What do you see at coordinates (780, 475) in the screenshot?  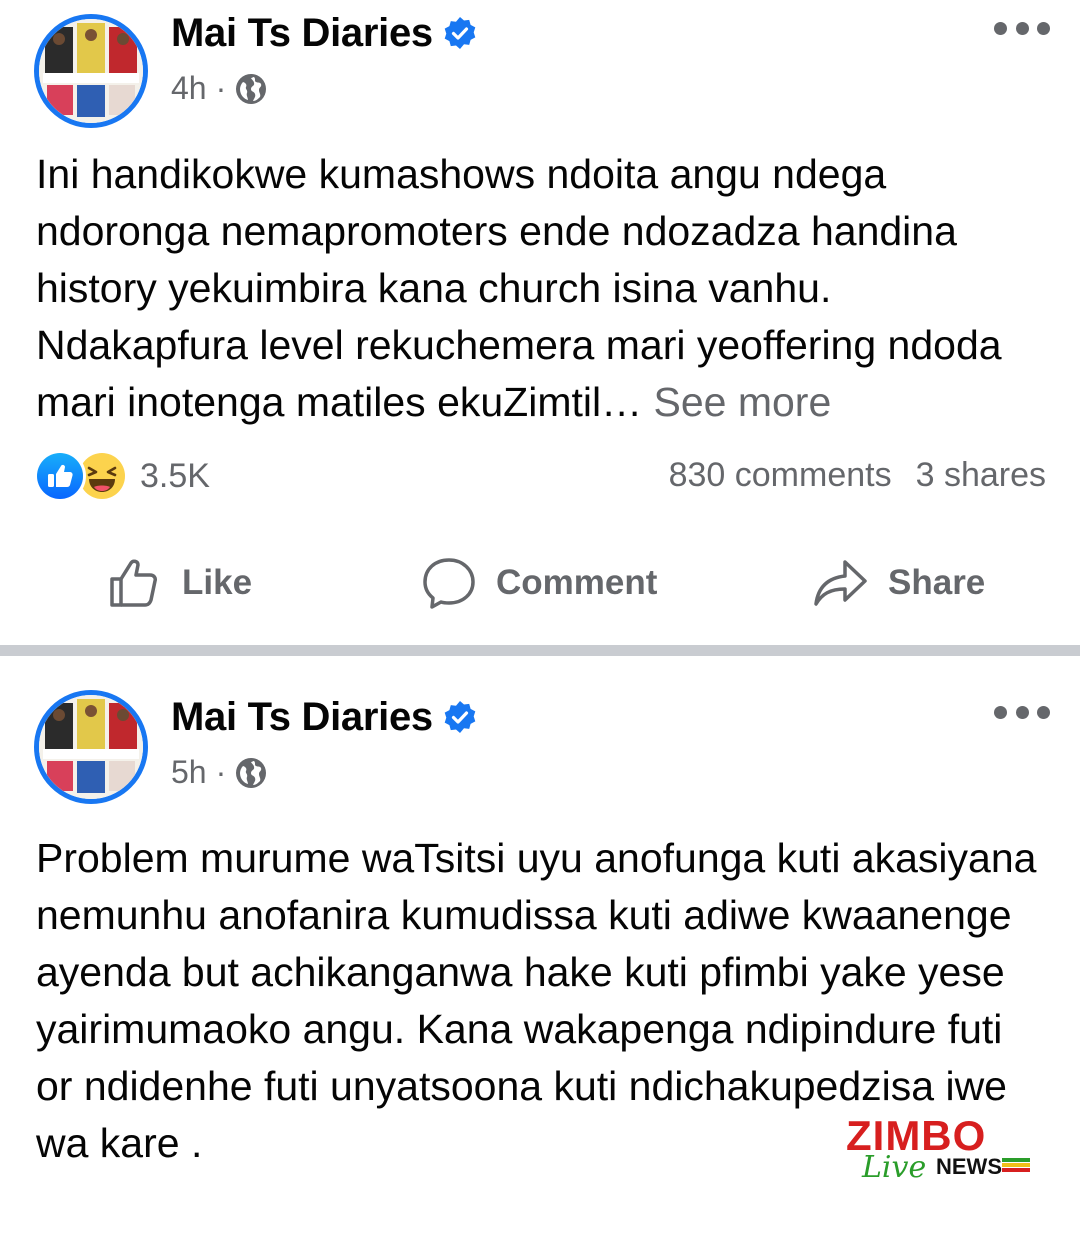 I see `comments-count: 830 comments` at bounding box center [780, 475].